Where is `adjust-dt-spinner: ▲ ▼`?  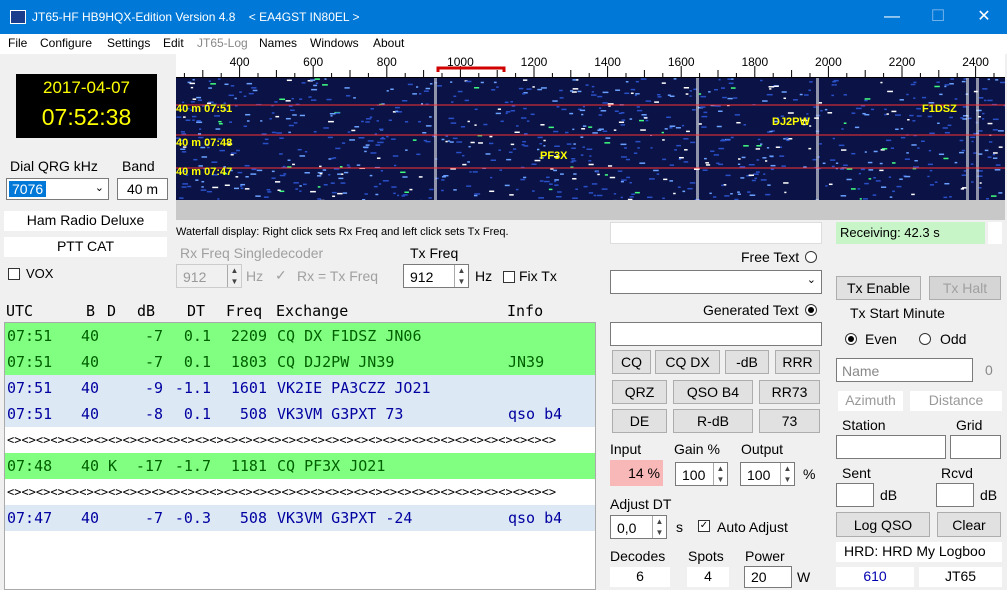
adjust-dt-spinner: ▲ ▼ is located at coordinates (659, 527).